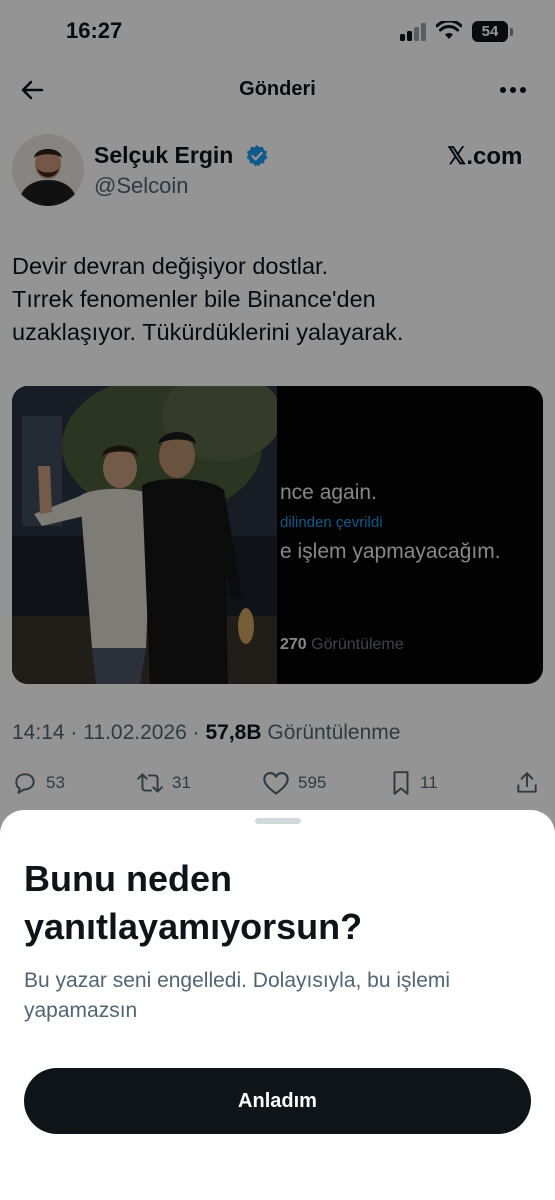  I want to click on sheet-title: Bunu neden yanıtlayamıyorsun?, so click(279, 903).